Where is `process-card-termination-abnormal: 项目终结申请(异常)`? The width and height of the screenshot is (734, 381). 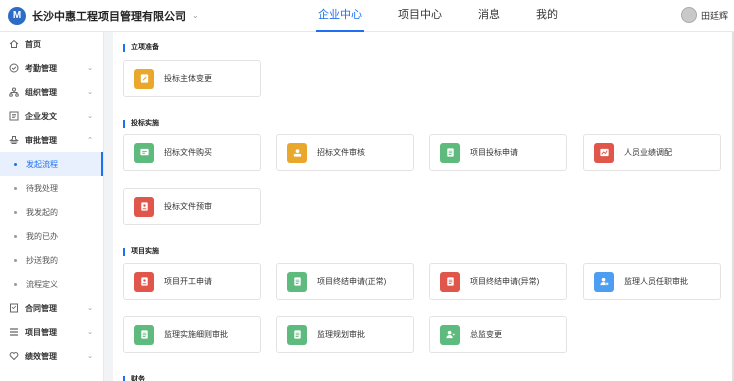 process-card-termination-abnormal: 项目终结申请(异常) is located at coordinates (498, 281).